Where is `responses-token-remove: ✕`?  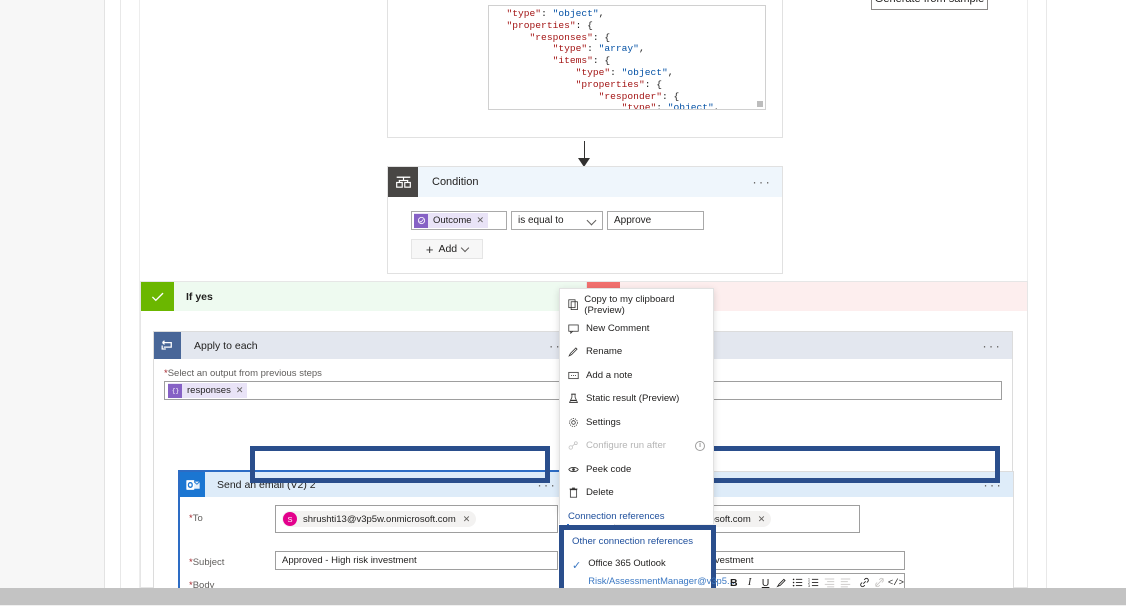 responses-token-remove: ✕ is located at coordinates (240, 390).